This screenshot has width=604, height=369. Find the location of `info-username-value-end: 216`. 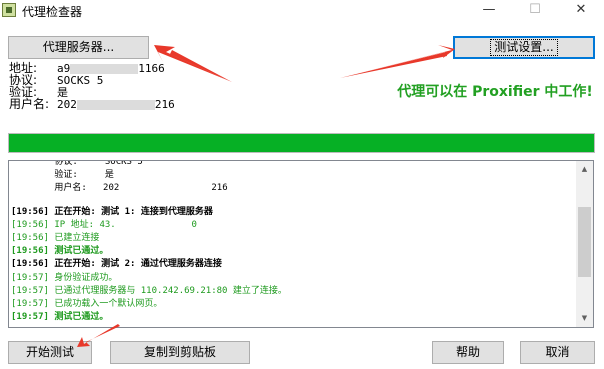

info-username-value-end: 216 is located at coordinates (164, 104).